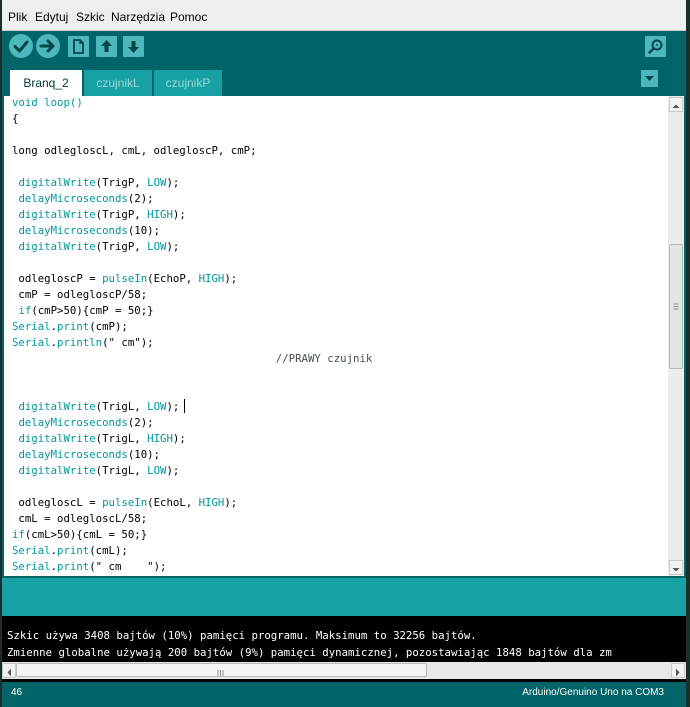 The width and height of the screenshot is (690, 707). I want to click on code-token: (" cm");, so click(128, 342).